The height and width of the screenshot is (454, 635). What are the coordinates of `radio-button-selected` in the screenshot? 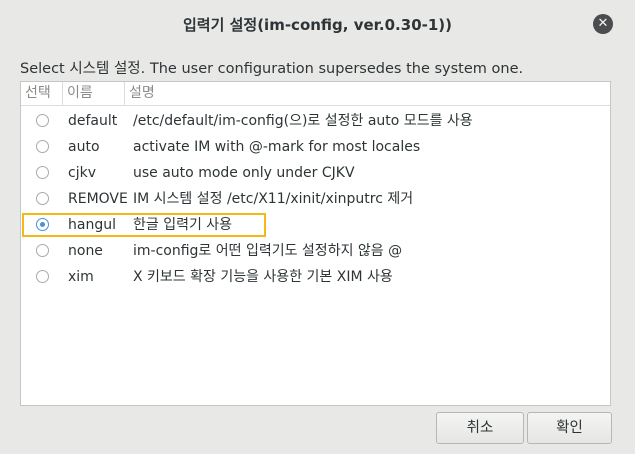 It's located at (42, 224).